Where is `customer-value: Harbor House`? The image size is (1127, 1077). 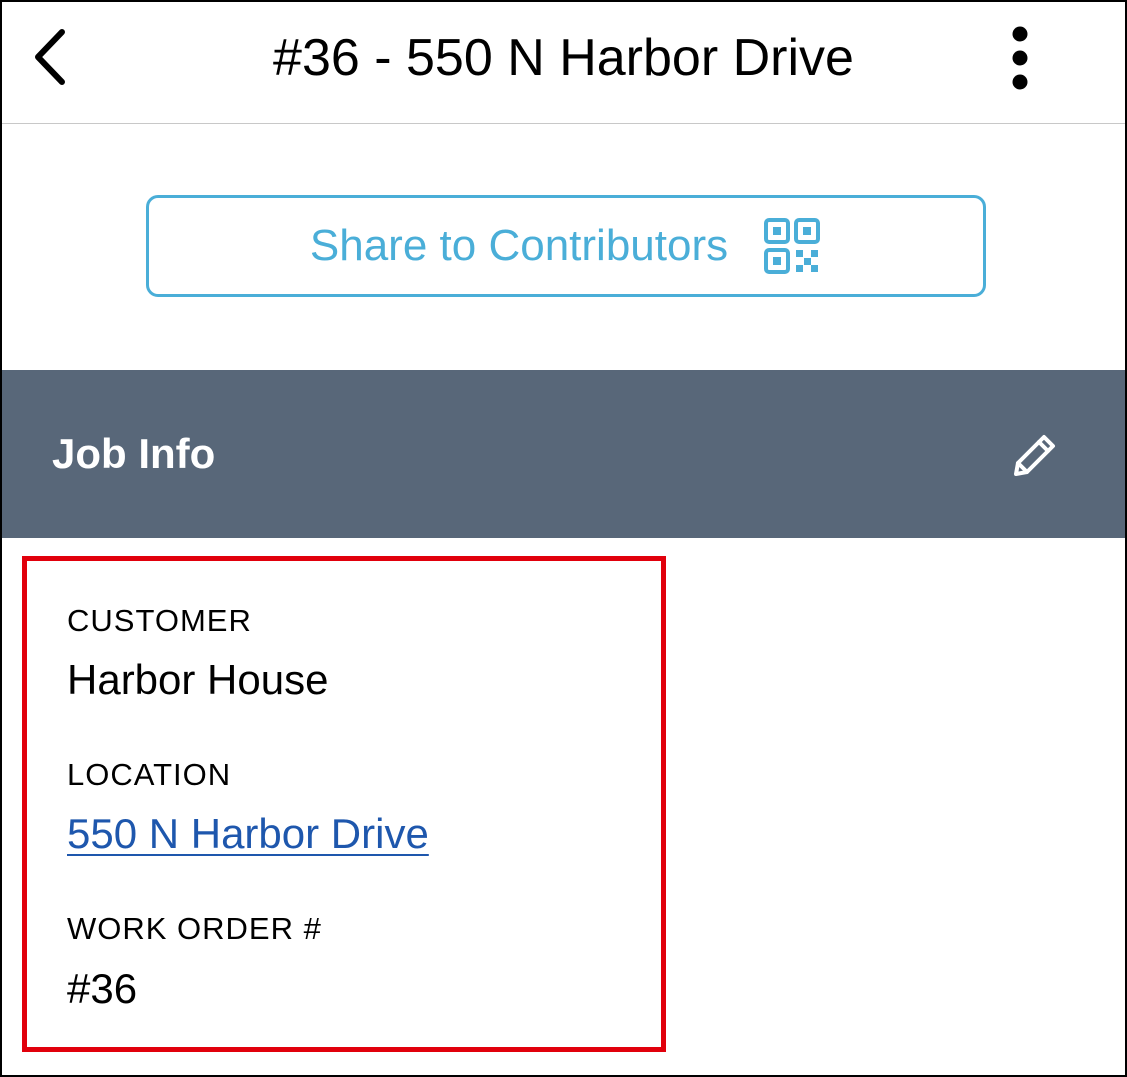
customer-value: Harbor House is located at coordinates (198, 679).